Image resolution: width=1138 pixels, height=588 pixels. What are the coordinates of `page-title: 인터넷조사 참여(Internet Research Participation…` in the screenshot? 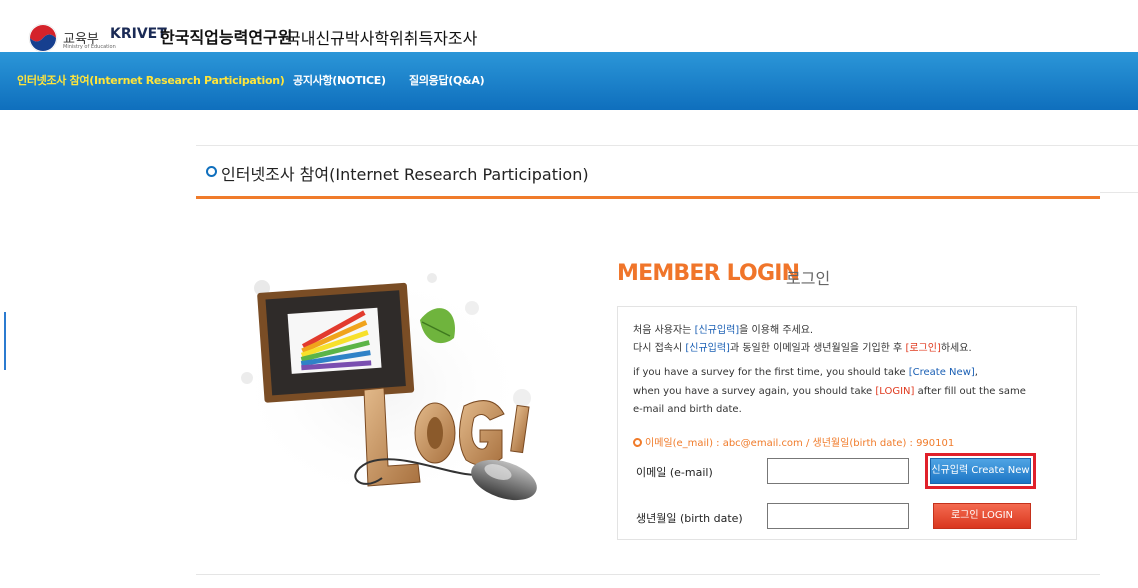 It's located at (405, 174).